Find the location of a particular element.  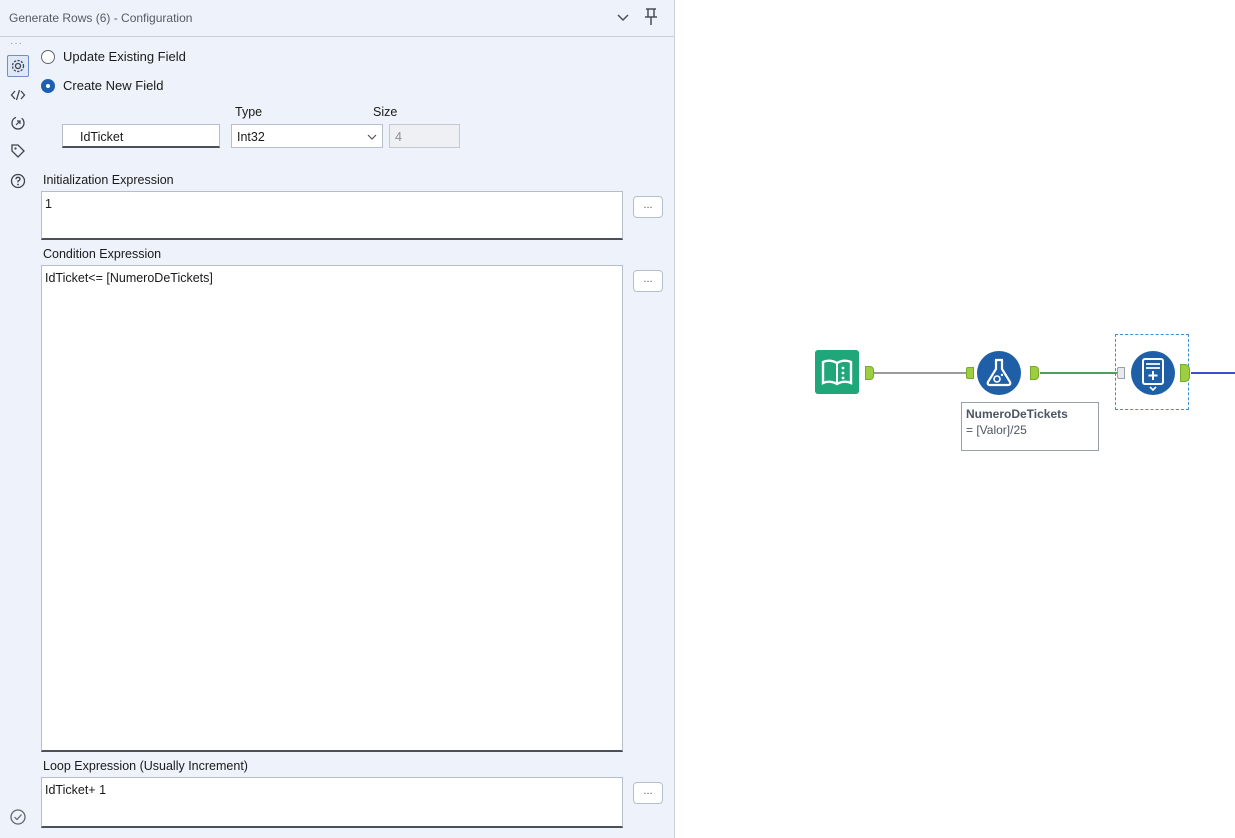

type-header: Type is located at coordinates (249, 112).